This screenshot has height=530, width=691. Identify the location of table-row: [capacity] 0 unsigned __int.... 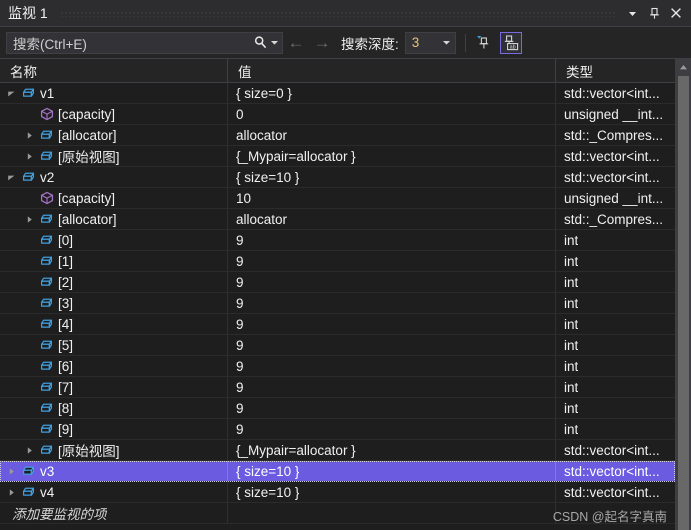
(337, 114).